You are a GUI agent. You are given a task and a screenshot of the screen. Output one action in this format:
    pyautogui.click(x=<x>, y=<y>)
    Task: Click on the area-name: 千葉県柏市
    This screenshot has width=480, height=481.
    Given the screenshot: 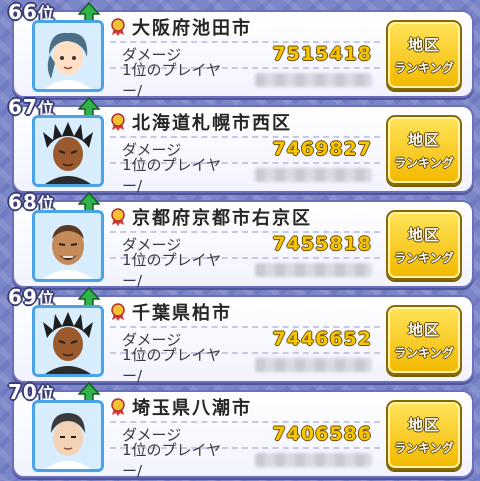 What is the action you would take?
    pyautogui.click(x=182, y=313)
    